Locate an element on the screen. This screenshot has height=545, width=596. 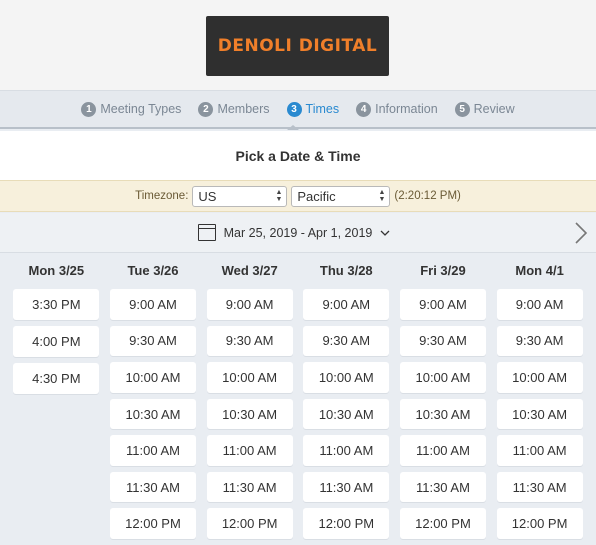
step-meeting-types: 1 Meeting Types is located at coordinates (131, 109).